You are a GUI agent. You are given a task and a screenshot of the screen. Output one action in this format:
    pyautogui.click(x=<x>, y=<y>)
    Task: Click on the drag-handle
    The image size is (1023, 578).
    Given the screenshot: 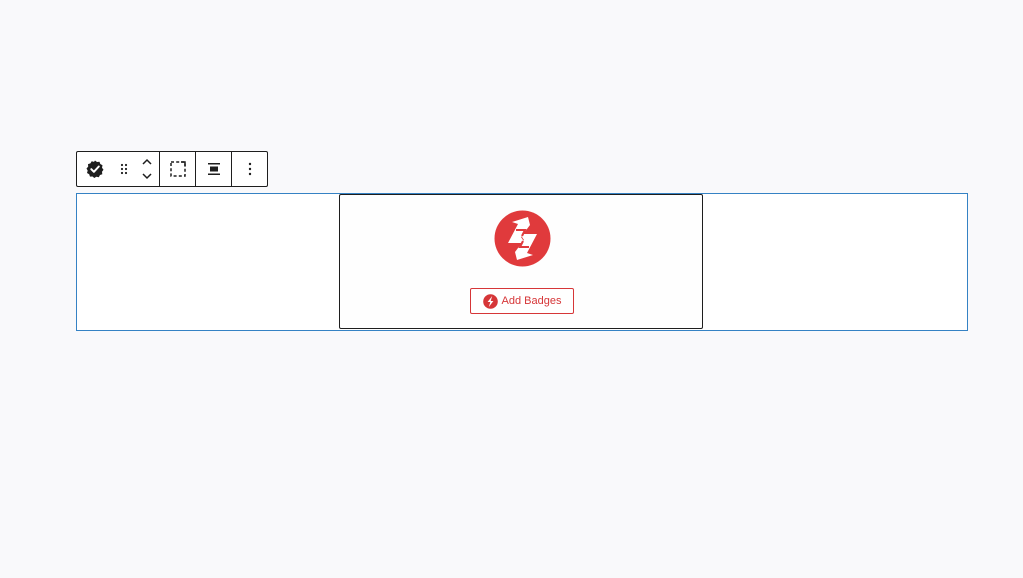 What is the action you would take?
    pyautogui.click(x=124, y=169)
    